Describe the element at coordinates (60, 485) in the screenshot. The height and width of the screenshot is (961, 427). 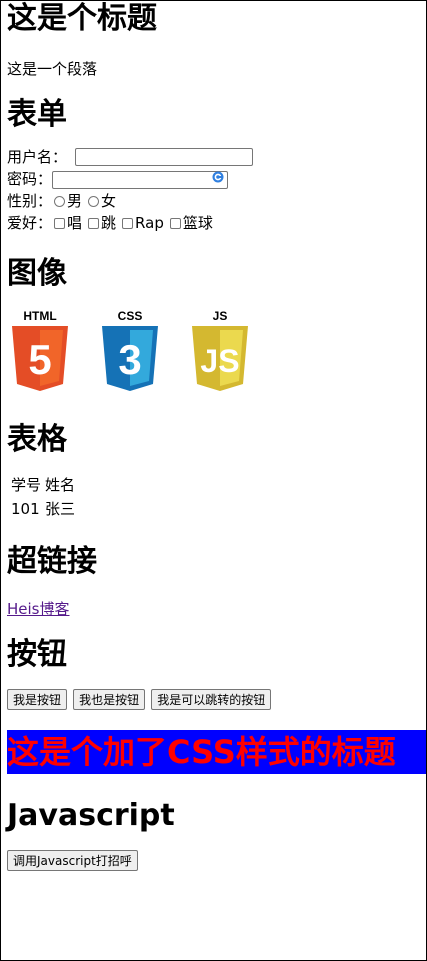
I see `table-header-cell: 姓名` at that location.